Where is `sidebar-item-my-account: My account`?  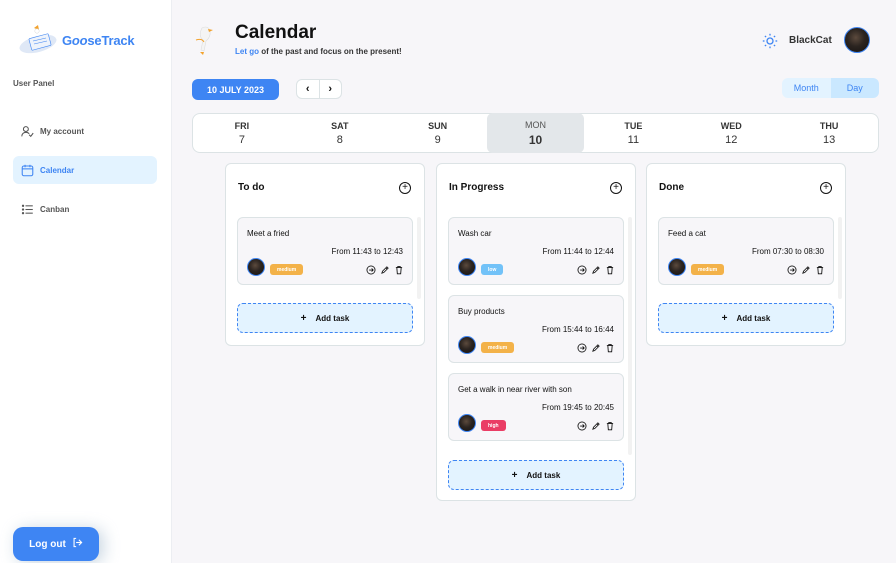 sidebar-item-my-account: My account is located at coordinates (85, 131).